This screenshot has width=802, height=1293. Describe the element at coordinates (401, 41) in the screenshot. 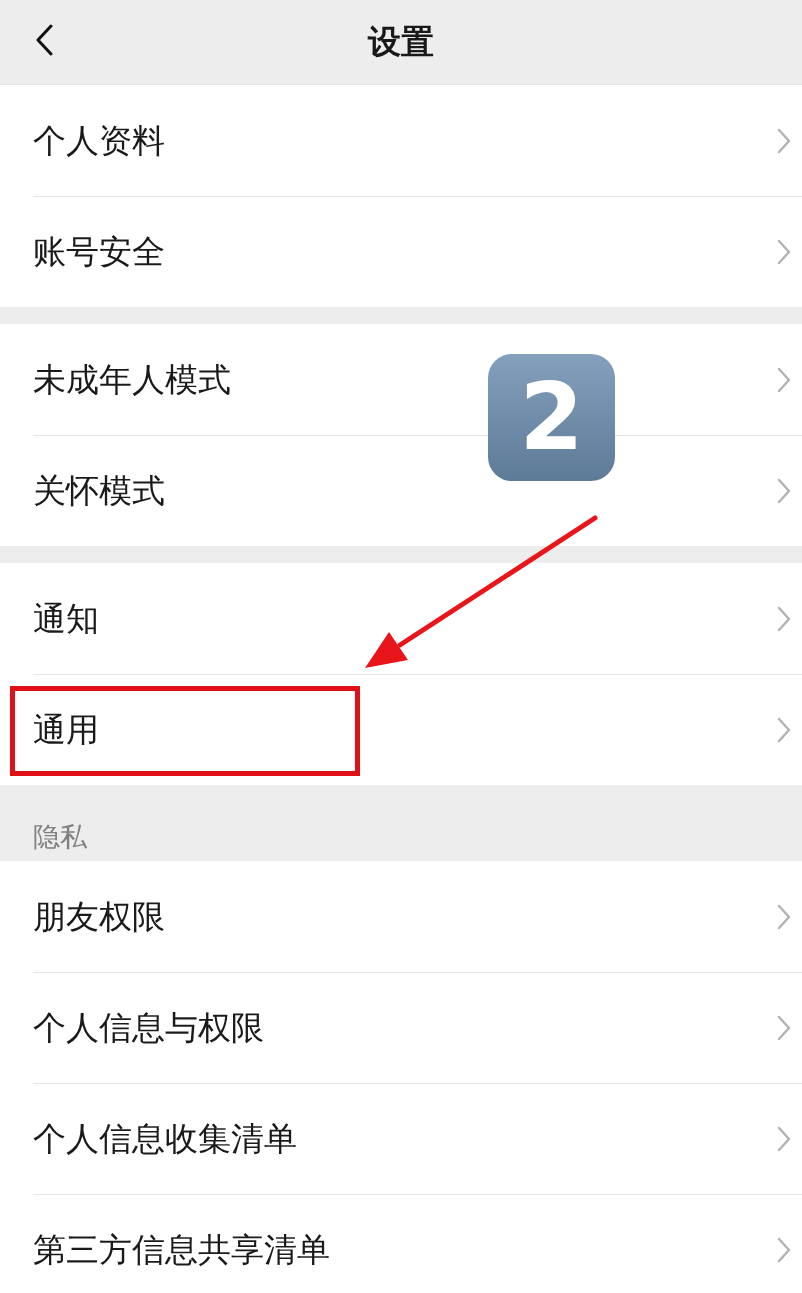

I see `page-title: 设置` at that location.